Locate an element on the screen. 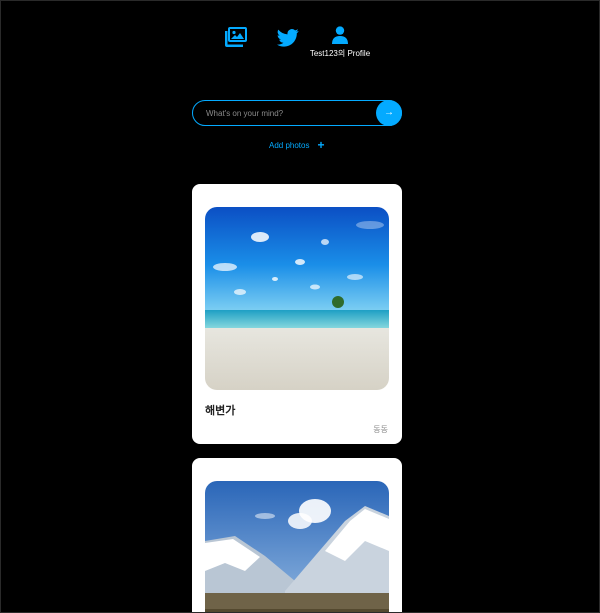  twitter-bird-icon is located at coordinates (288, 38).